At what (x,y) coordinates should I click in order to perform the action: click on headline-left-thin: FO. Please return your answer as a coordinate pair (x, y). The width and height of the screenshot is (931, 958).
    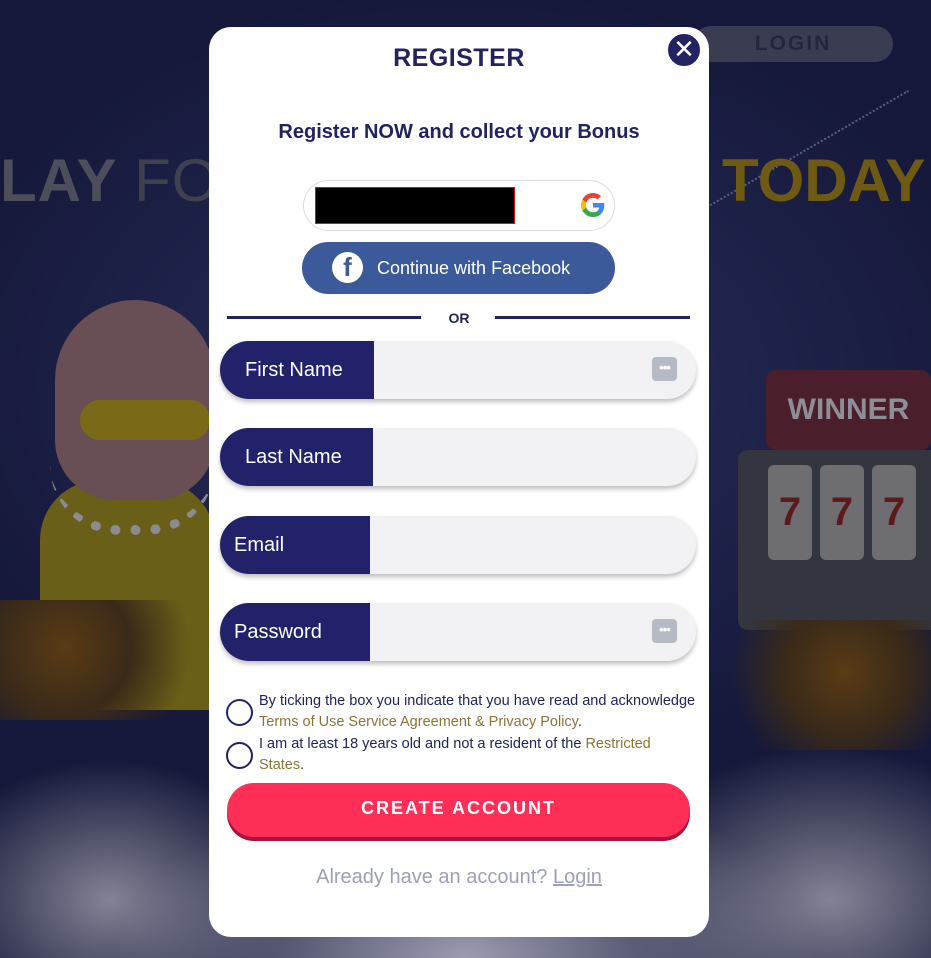
    Looking at the image, I should click on (177, 180).